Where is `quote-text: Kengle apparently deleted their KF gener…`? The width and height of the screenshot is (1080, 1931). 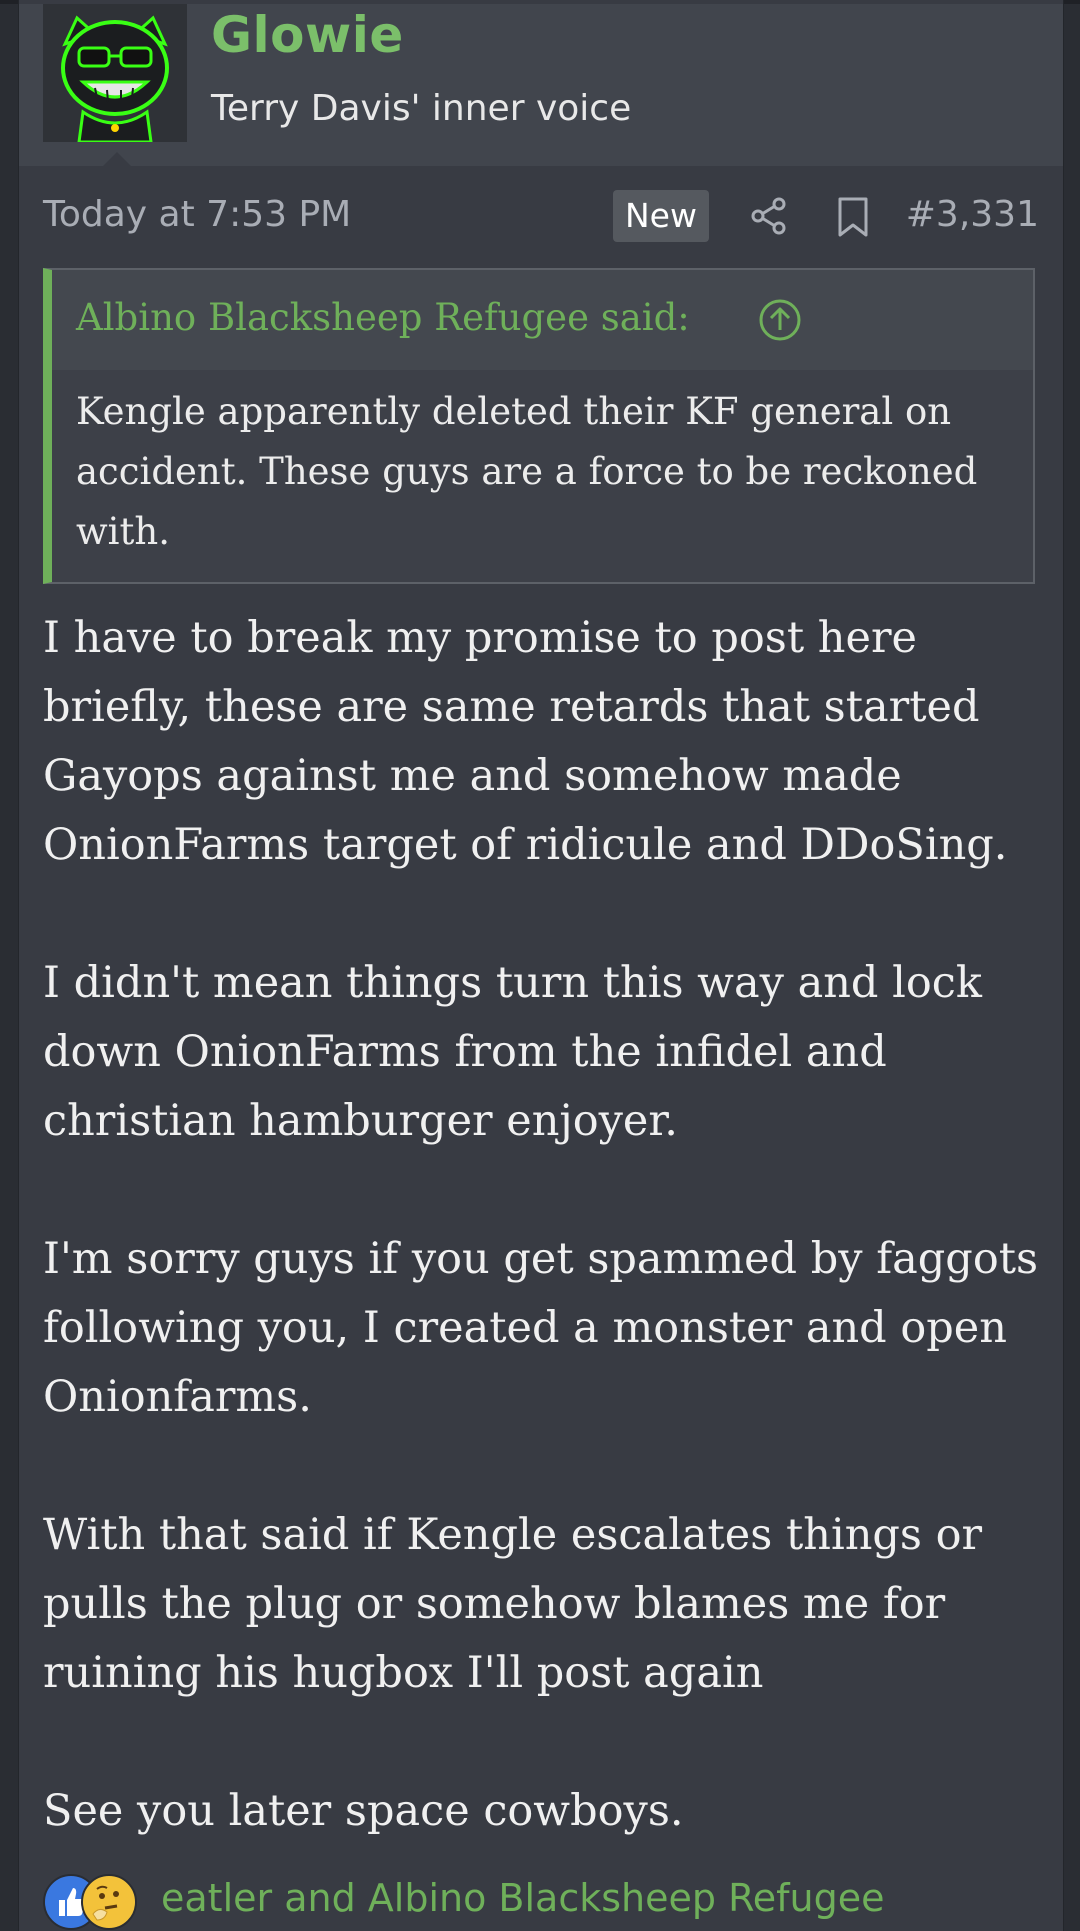
quote-text: Kengle apparently deleted their KF gener… is located at coordinates (527, 471).